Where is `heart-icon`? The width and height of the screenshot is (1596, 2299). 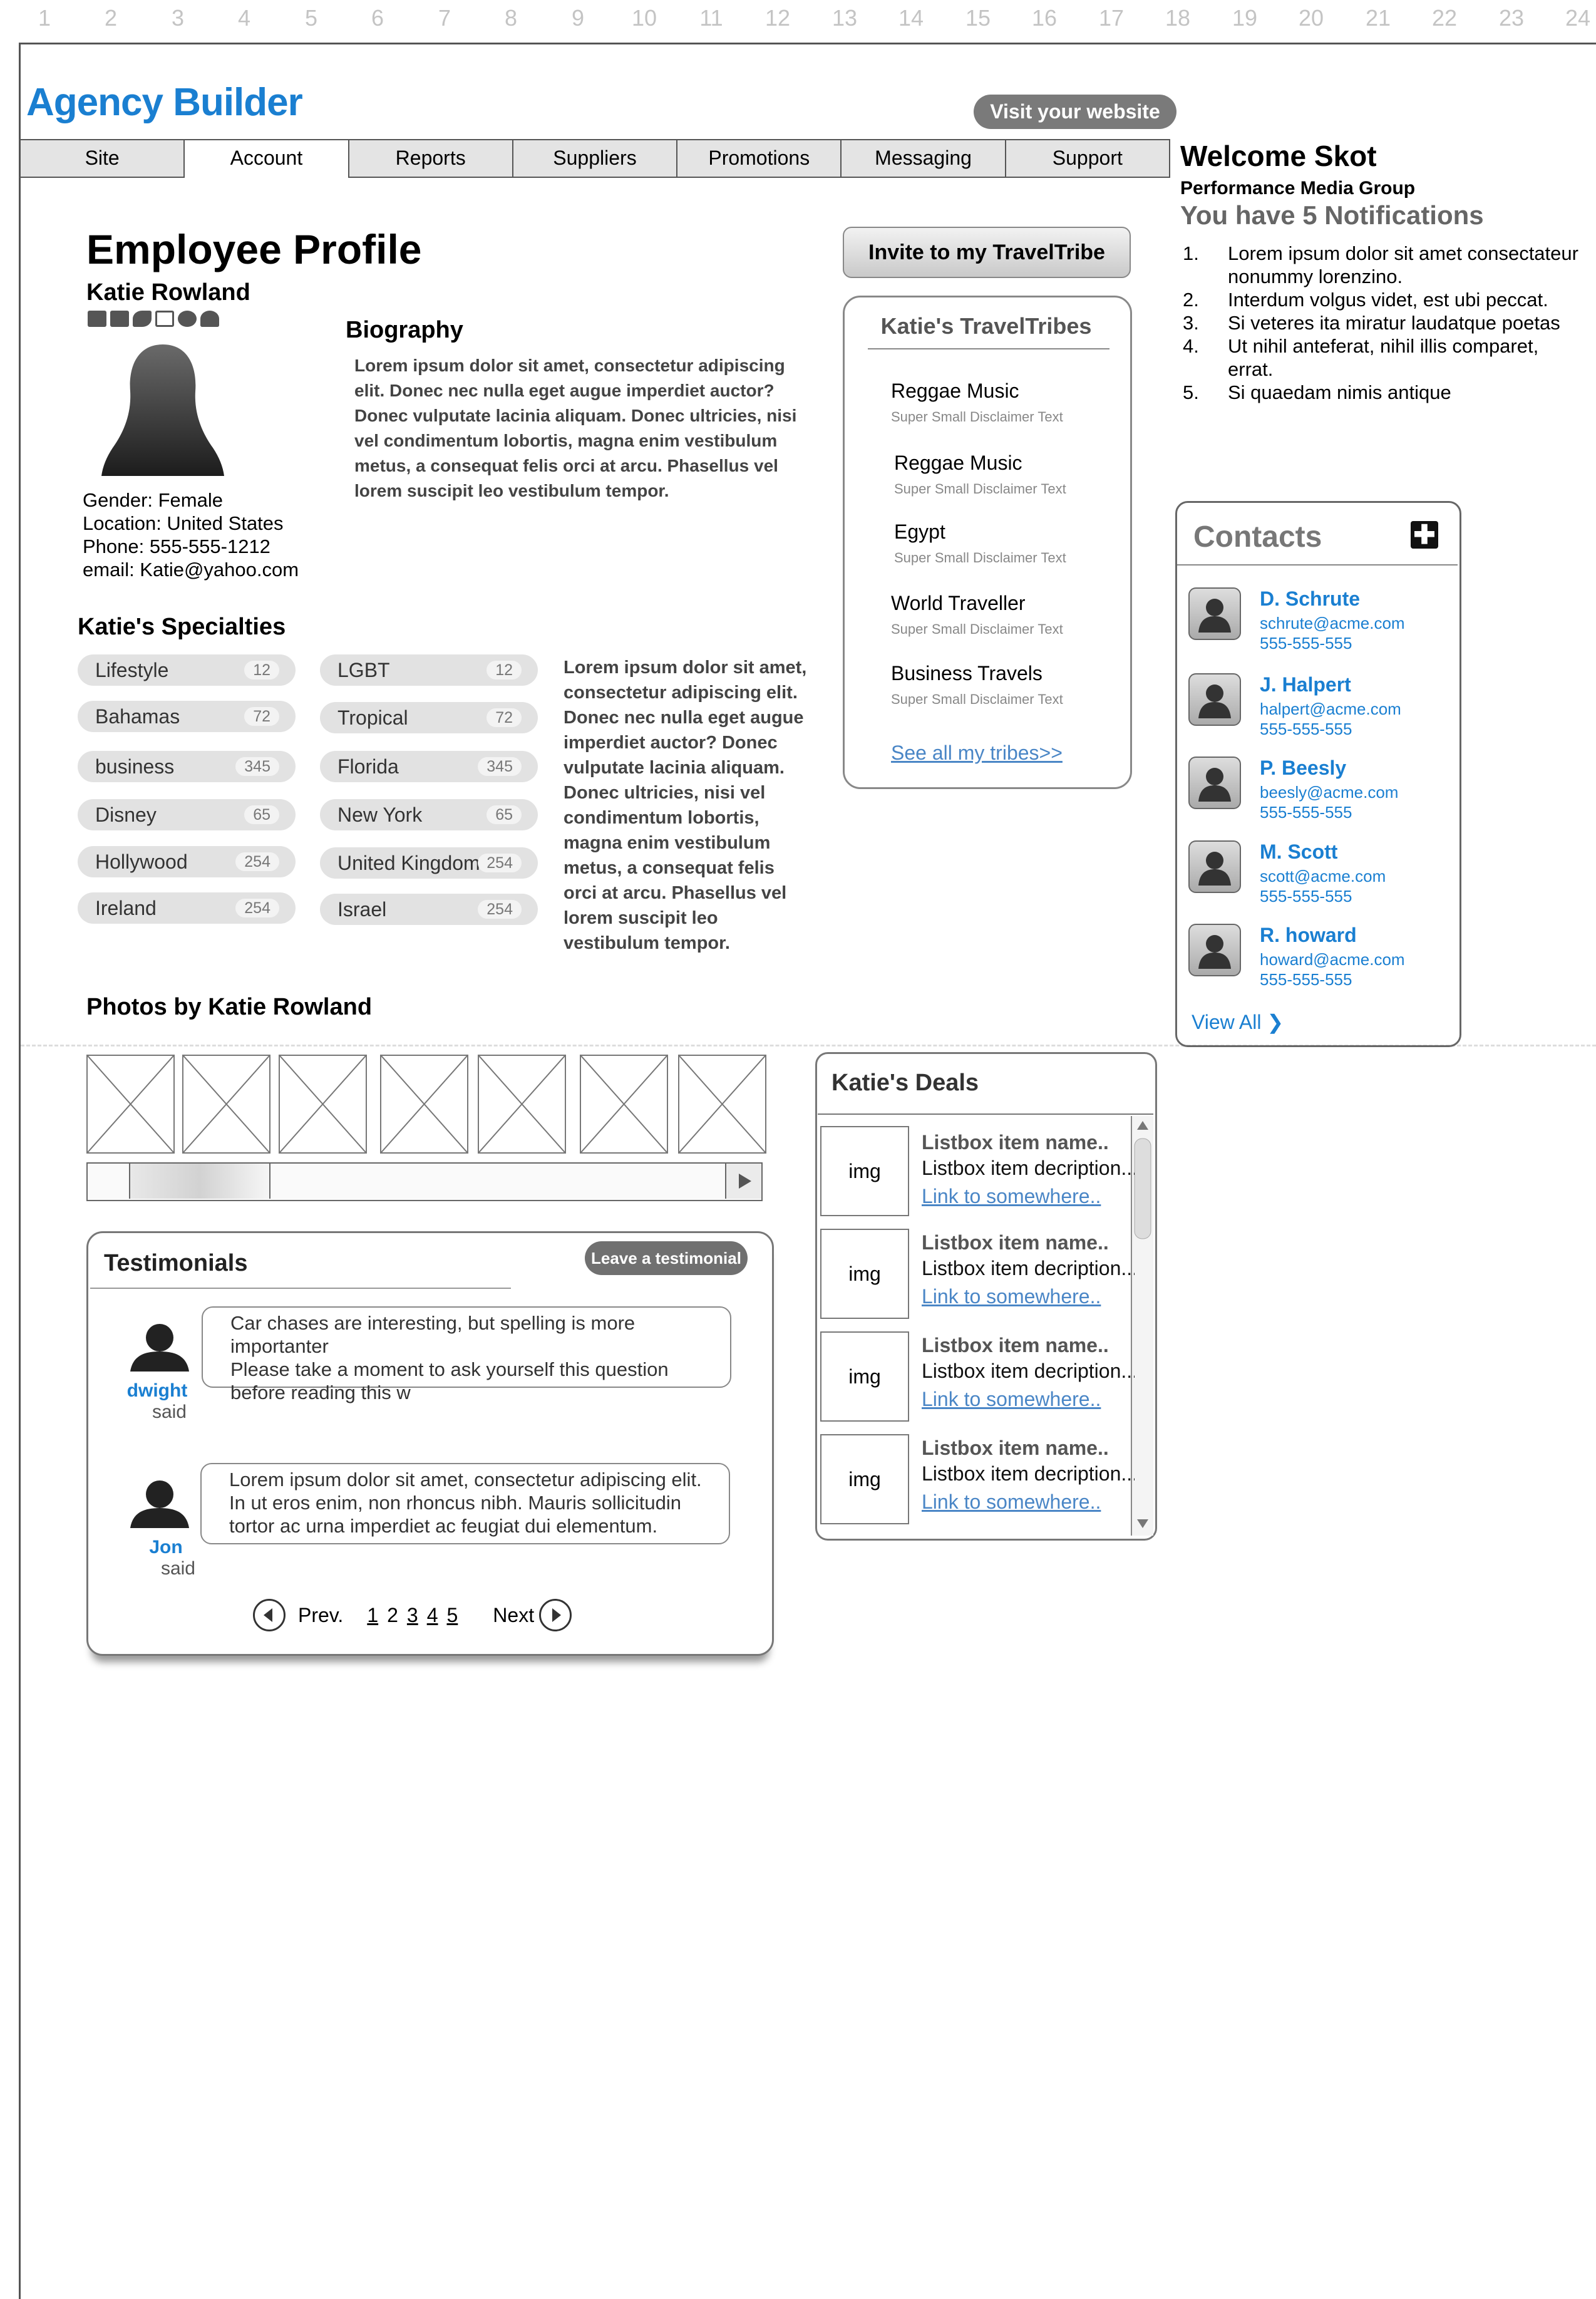
heart-icon is located at coordinates (210, 319).